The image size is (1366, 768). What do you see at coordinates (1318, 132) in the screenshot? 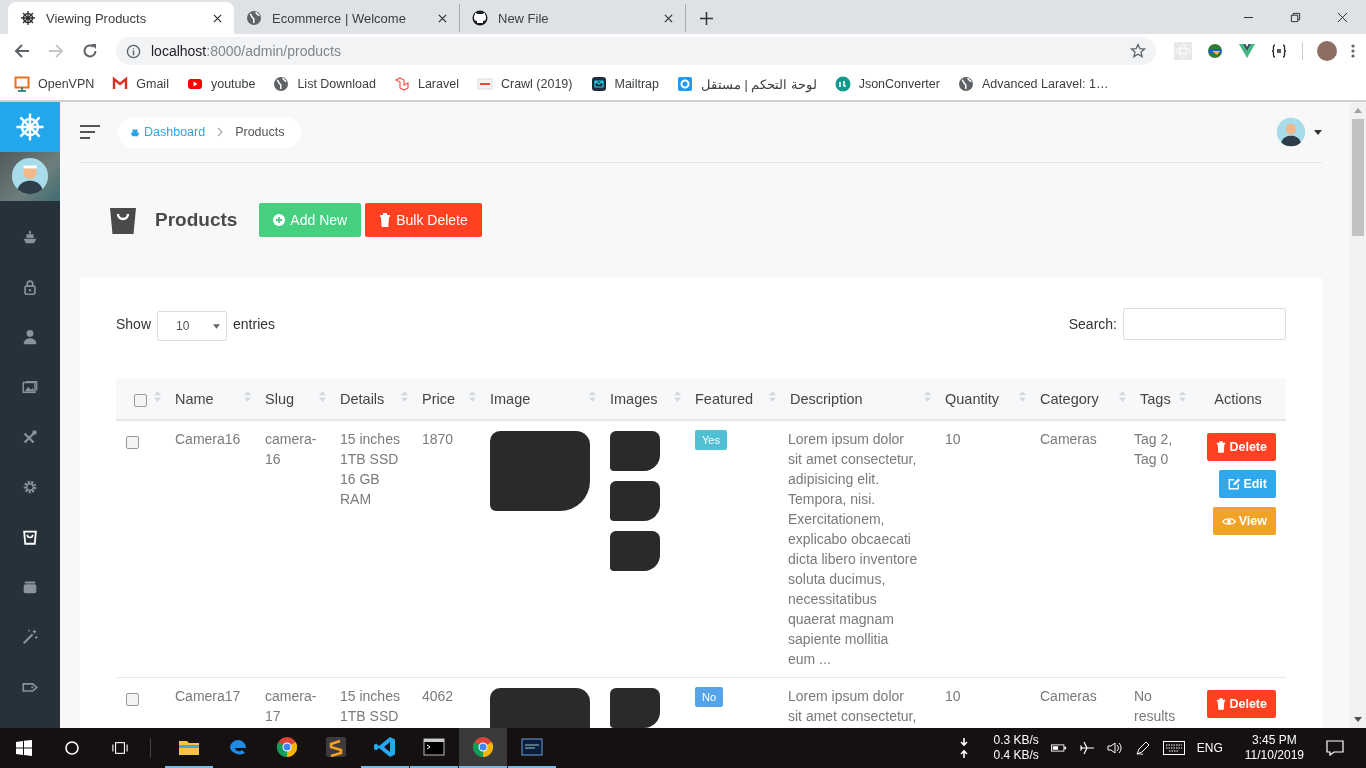
I see `caret-icon` at bounding box center [1318, 132].